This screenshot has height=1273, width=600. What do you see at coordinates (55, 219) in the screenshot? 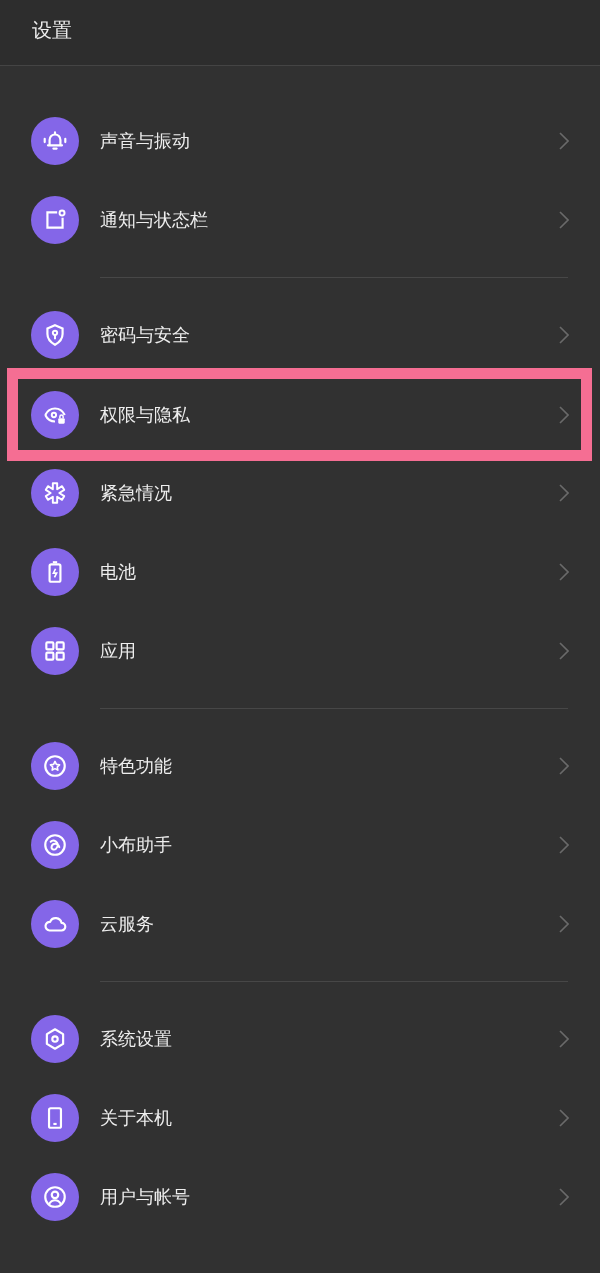
I see `notification-icon` at bounding box center [55, 219].